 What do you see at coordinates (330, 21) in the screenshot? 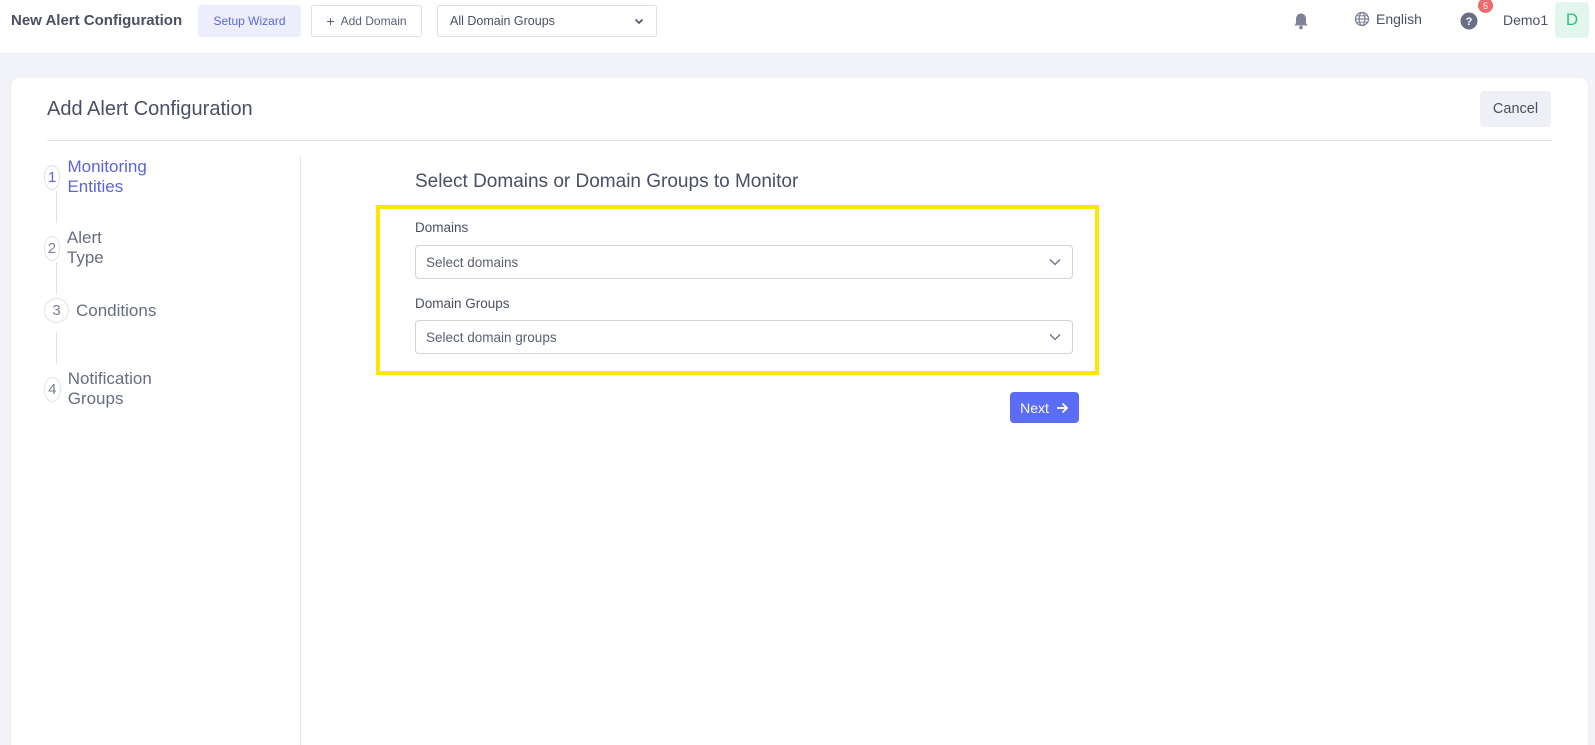
I see `plus-icon: +` at bounding box center [330, 21].